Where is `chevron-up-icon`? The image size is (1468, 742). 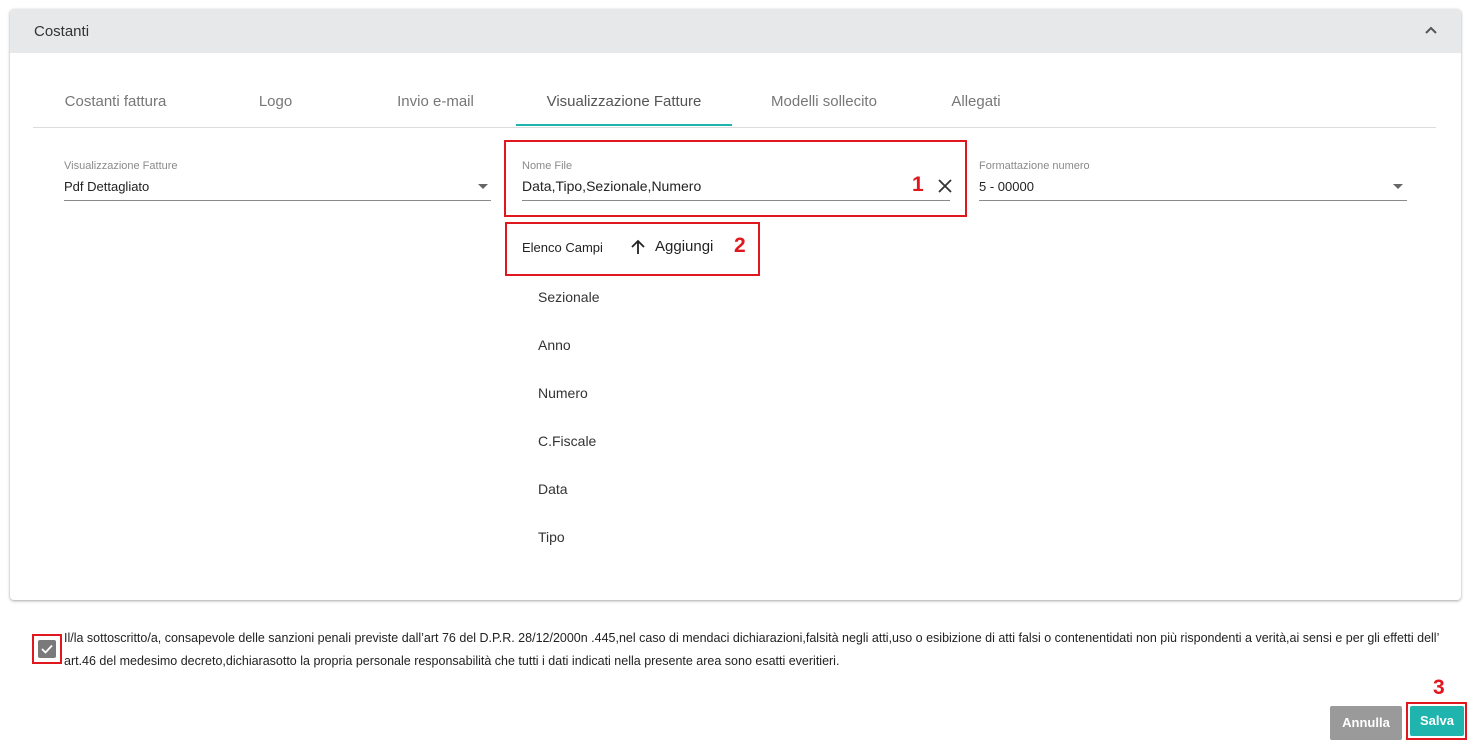
chevron-up-icon is located at coordinates (1431, 31).